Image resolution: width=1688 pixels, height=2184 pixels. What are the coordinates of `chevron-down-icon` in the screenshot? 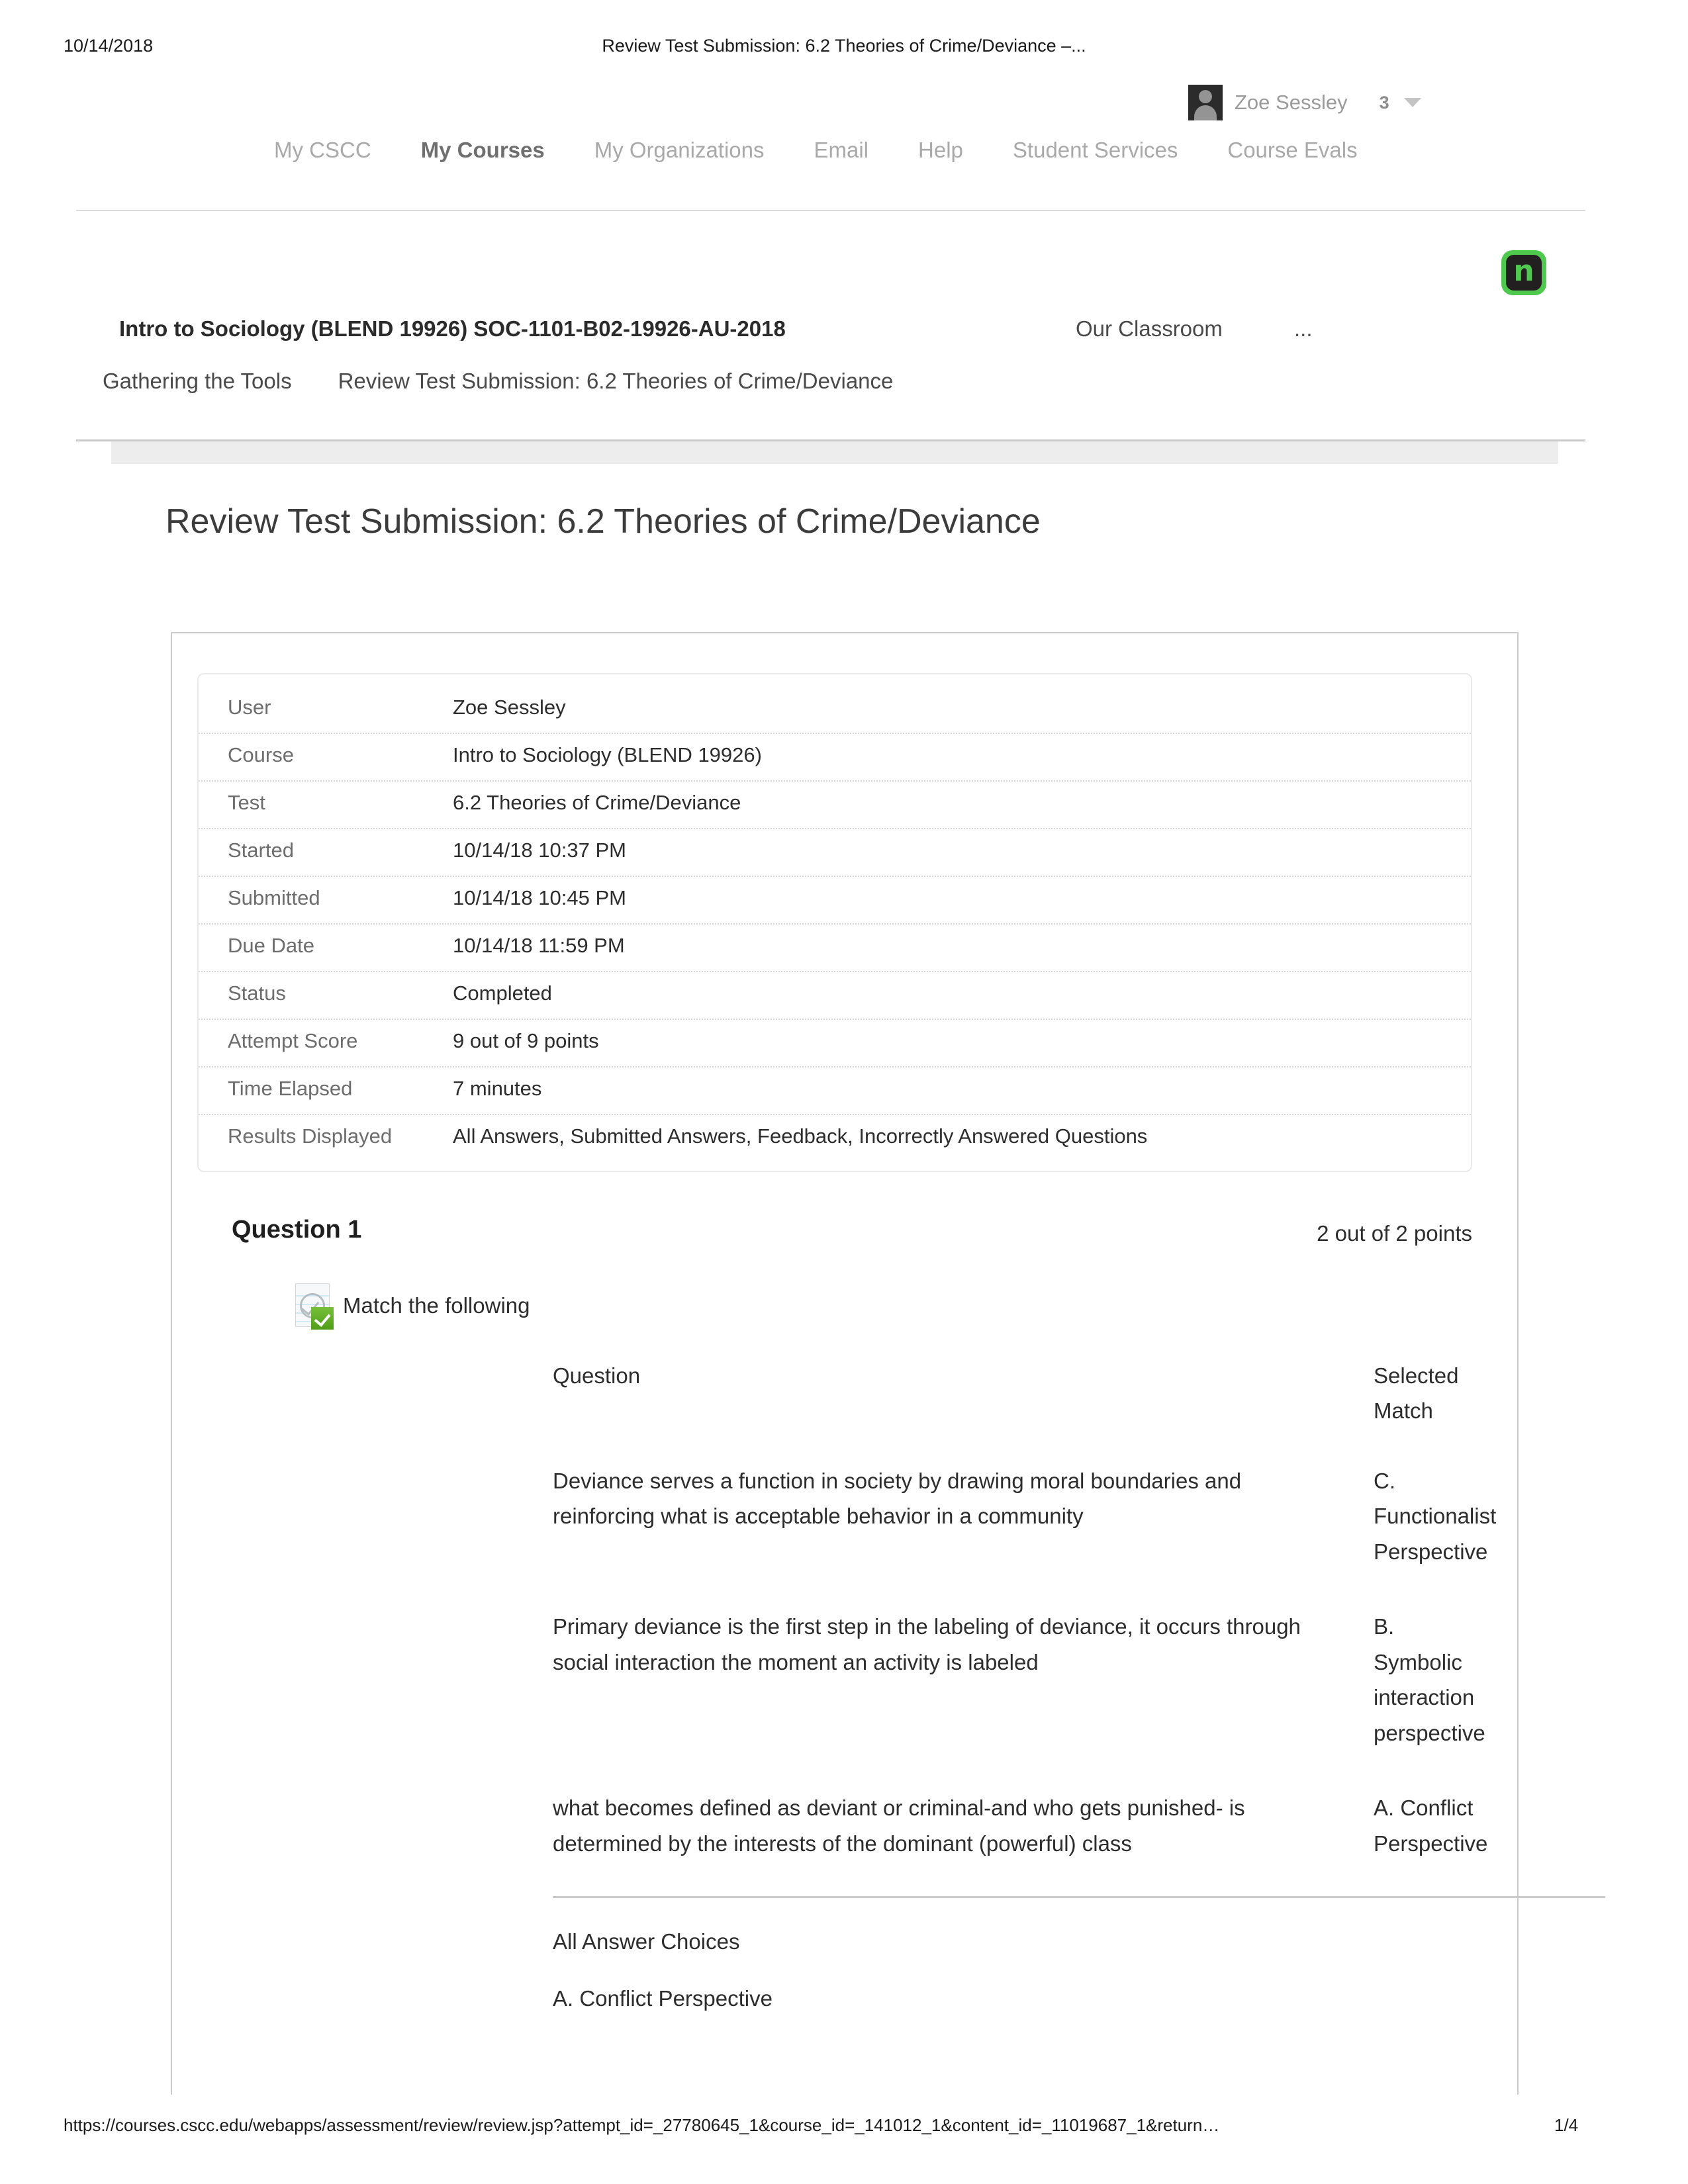 It's located at (1412, 103).